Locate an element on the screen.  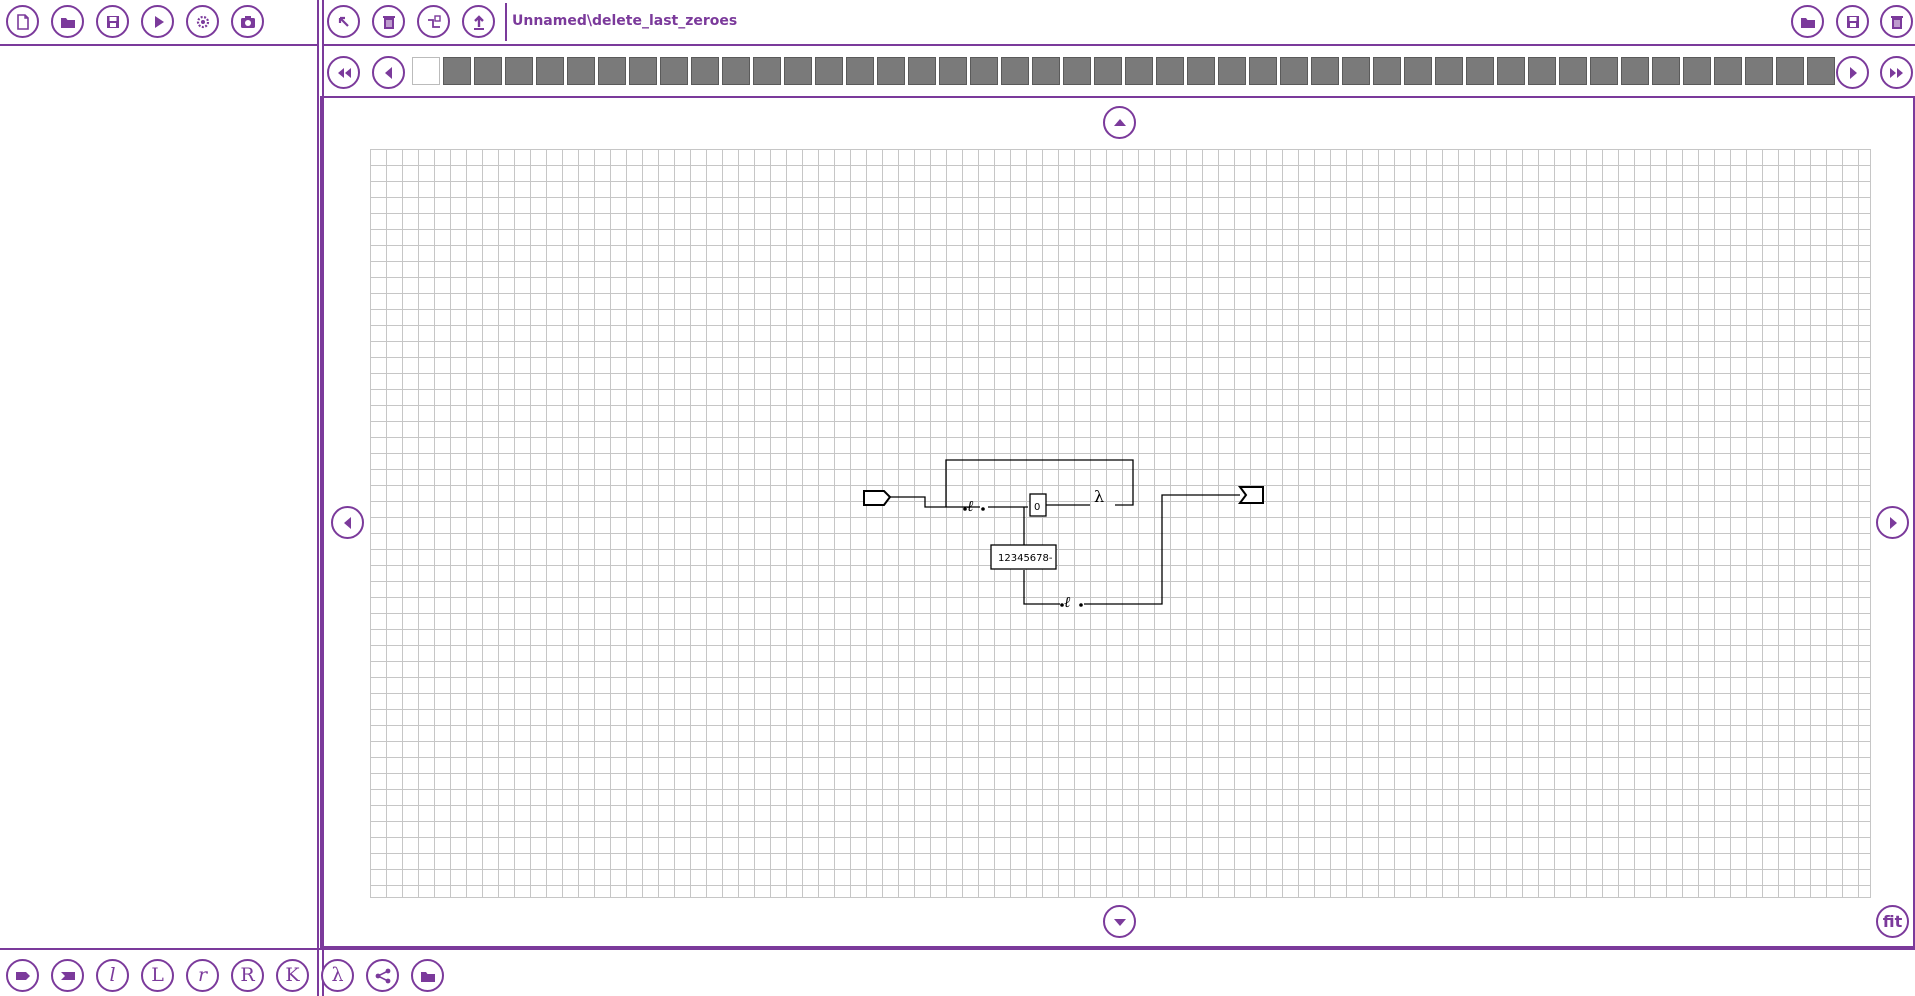
save-machine-button is located at coordinates (1852, 21).